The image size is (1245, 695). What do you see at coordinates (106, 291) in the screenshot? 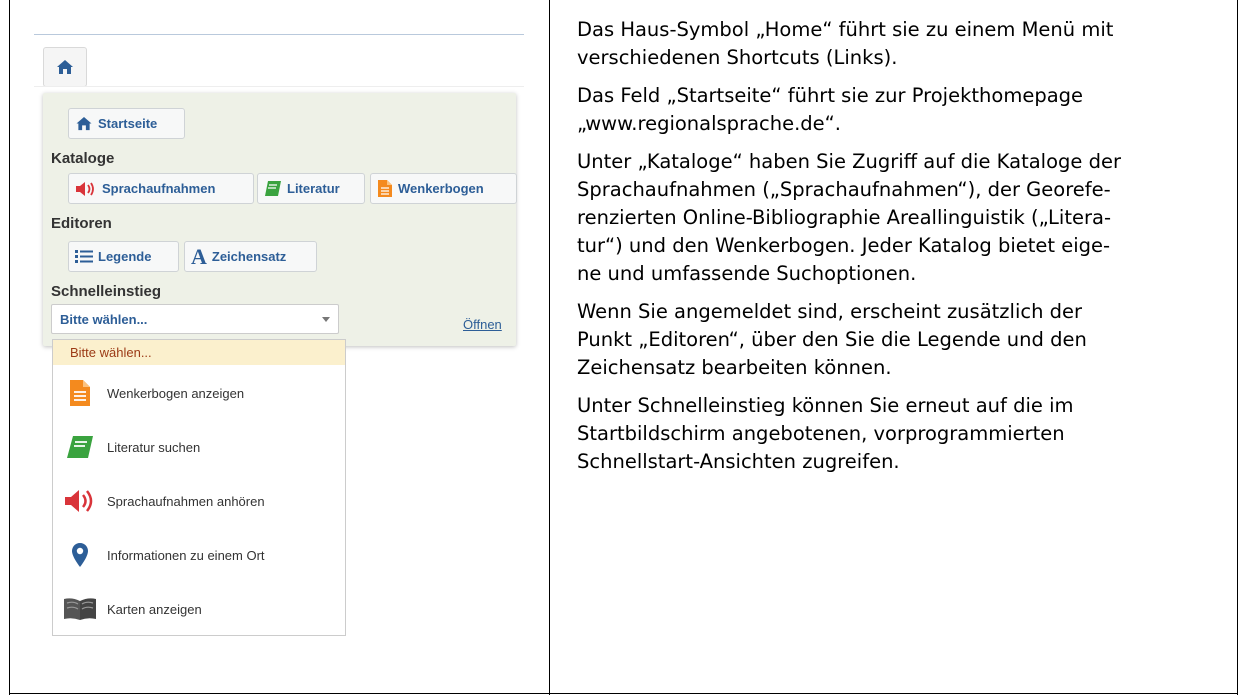
I see `schnelleinstieg-heading: Schnelleinstieg` at bounding box center [106, 291].